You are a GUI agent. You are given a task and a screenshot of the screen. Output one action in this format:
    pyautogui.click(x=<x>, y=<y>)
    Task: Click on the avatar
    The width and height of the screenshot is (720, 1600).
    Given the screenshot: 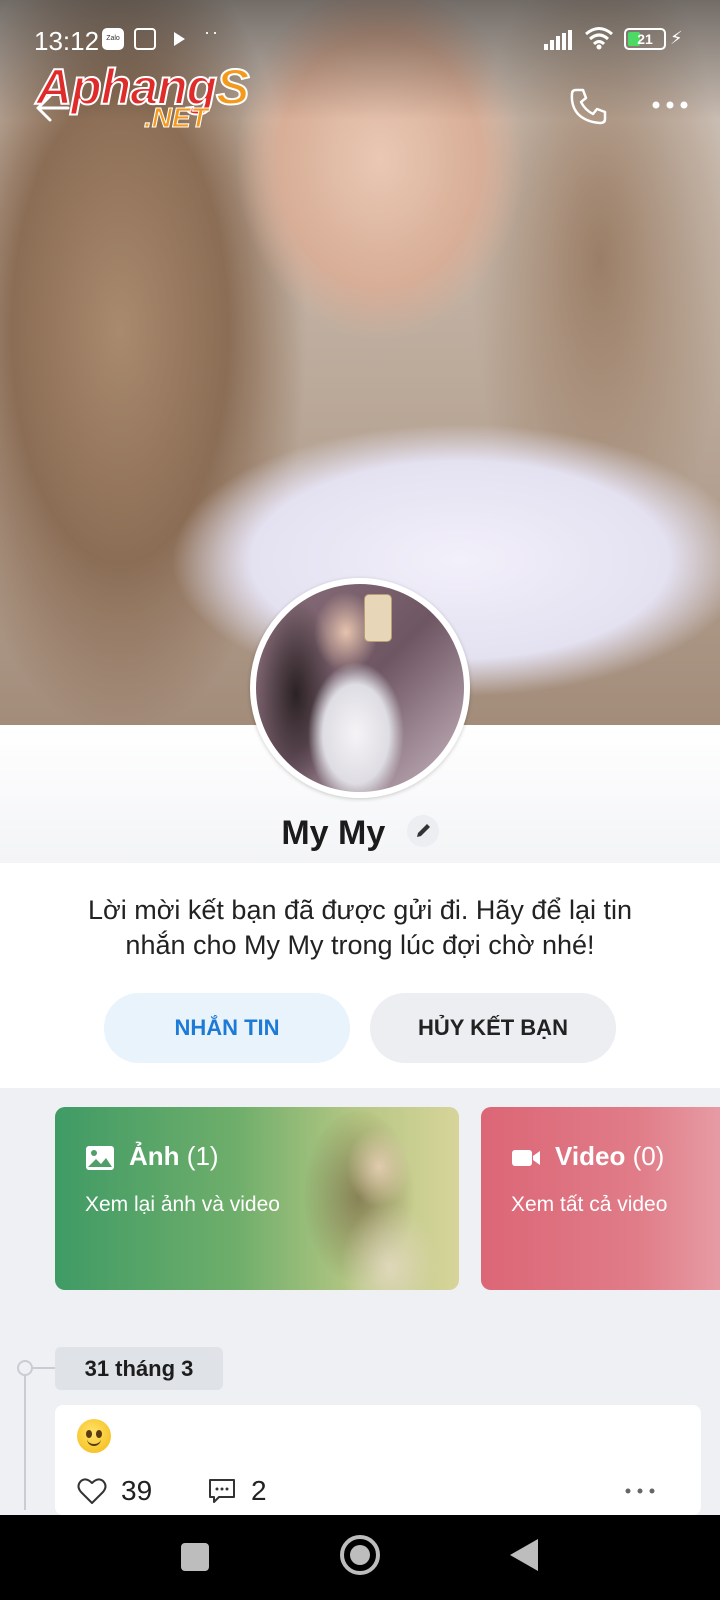 What is the action you would take?
    pyautogui.click(x=360, y=688)
    